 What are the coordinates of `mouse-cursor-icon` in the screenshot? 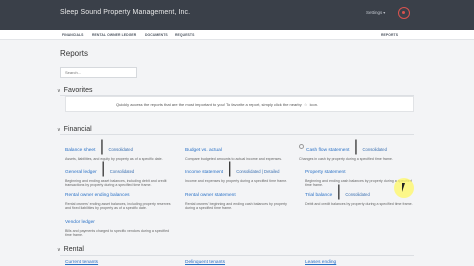 It's located at (405, 187).